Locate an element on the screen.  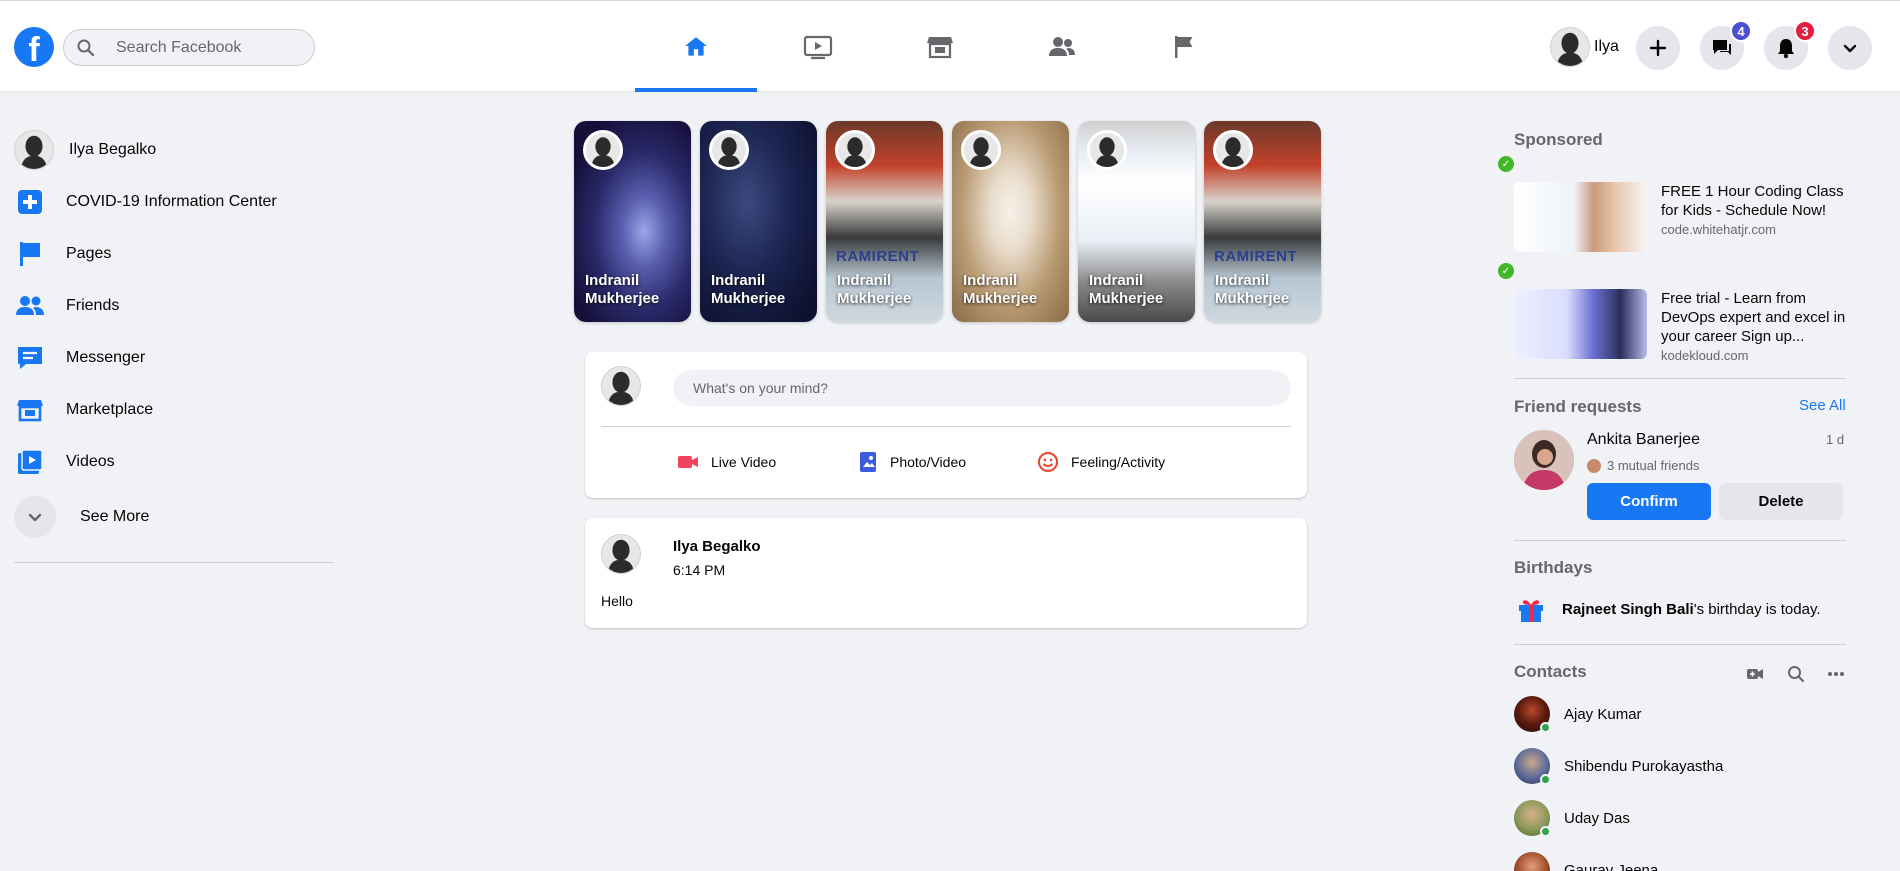
ad-image is located at coordinates (1580, 217).